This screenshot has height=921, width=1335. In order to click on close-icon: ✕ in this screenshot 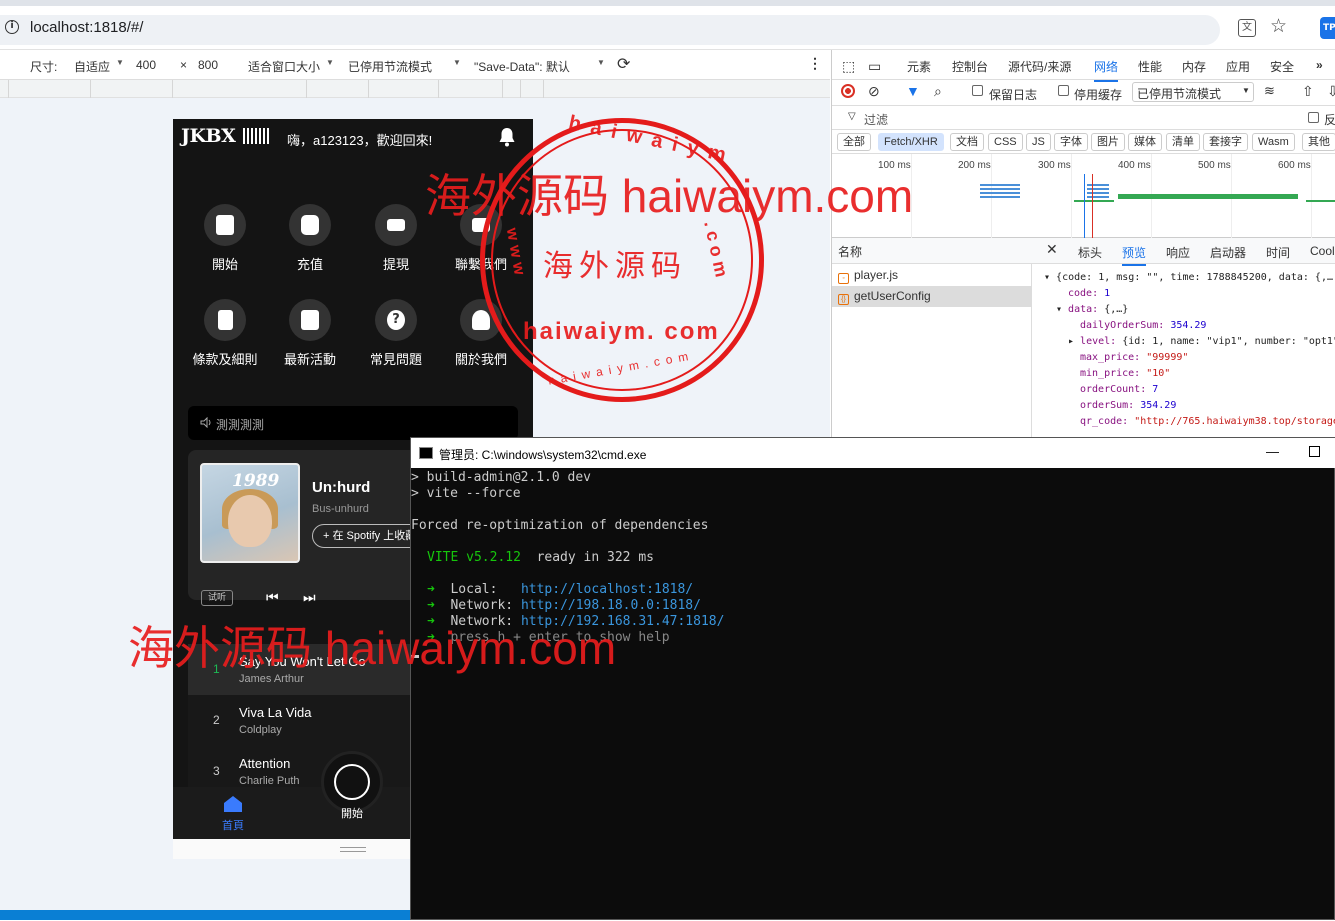, I will do `click(1052, 249)`.